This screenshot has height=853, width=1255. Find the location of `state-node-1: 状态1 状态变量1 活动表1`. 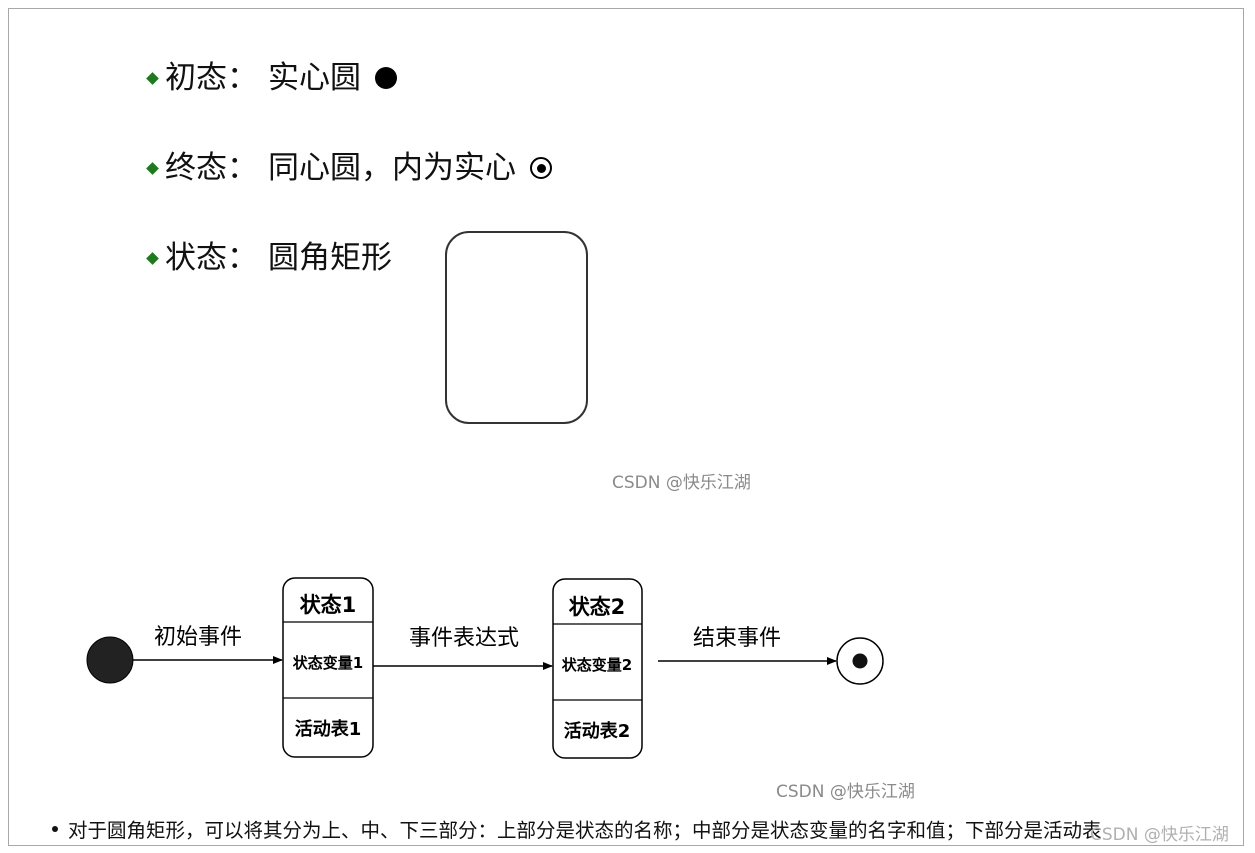

state-node-1: 状态1 状态变量1 活动表1 is located at coordinates (328, 667).